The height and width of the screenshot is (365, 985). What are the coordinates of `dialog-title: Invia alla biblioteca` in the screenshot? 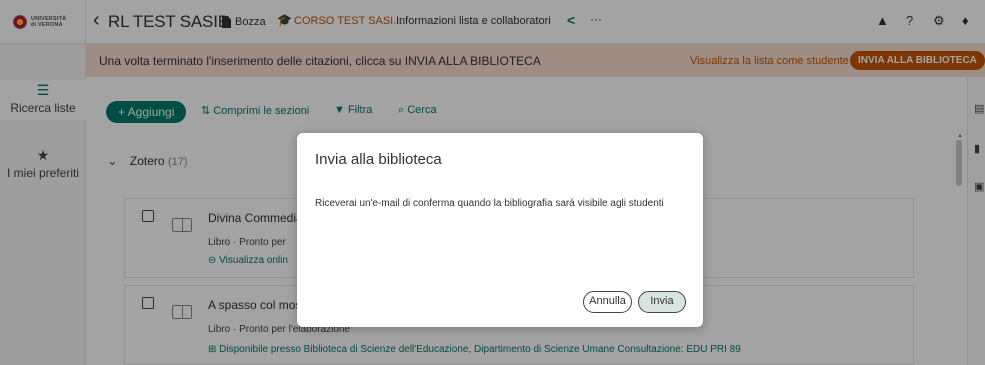 It's located at (378, 159).